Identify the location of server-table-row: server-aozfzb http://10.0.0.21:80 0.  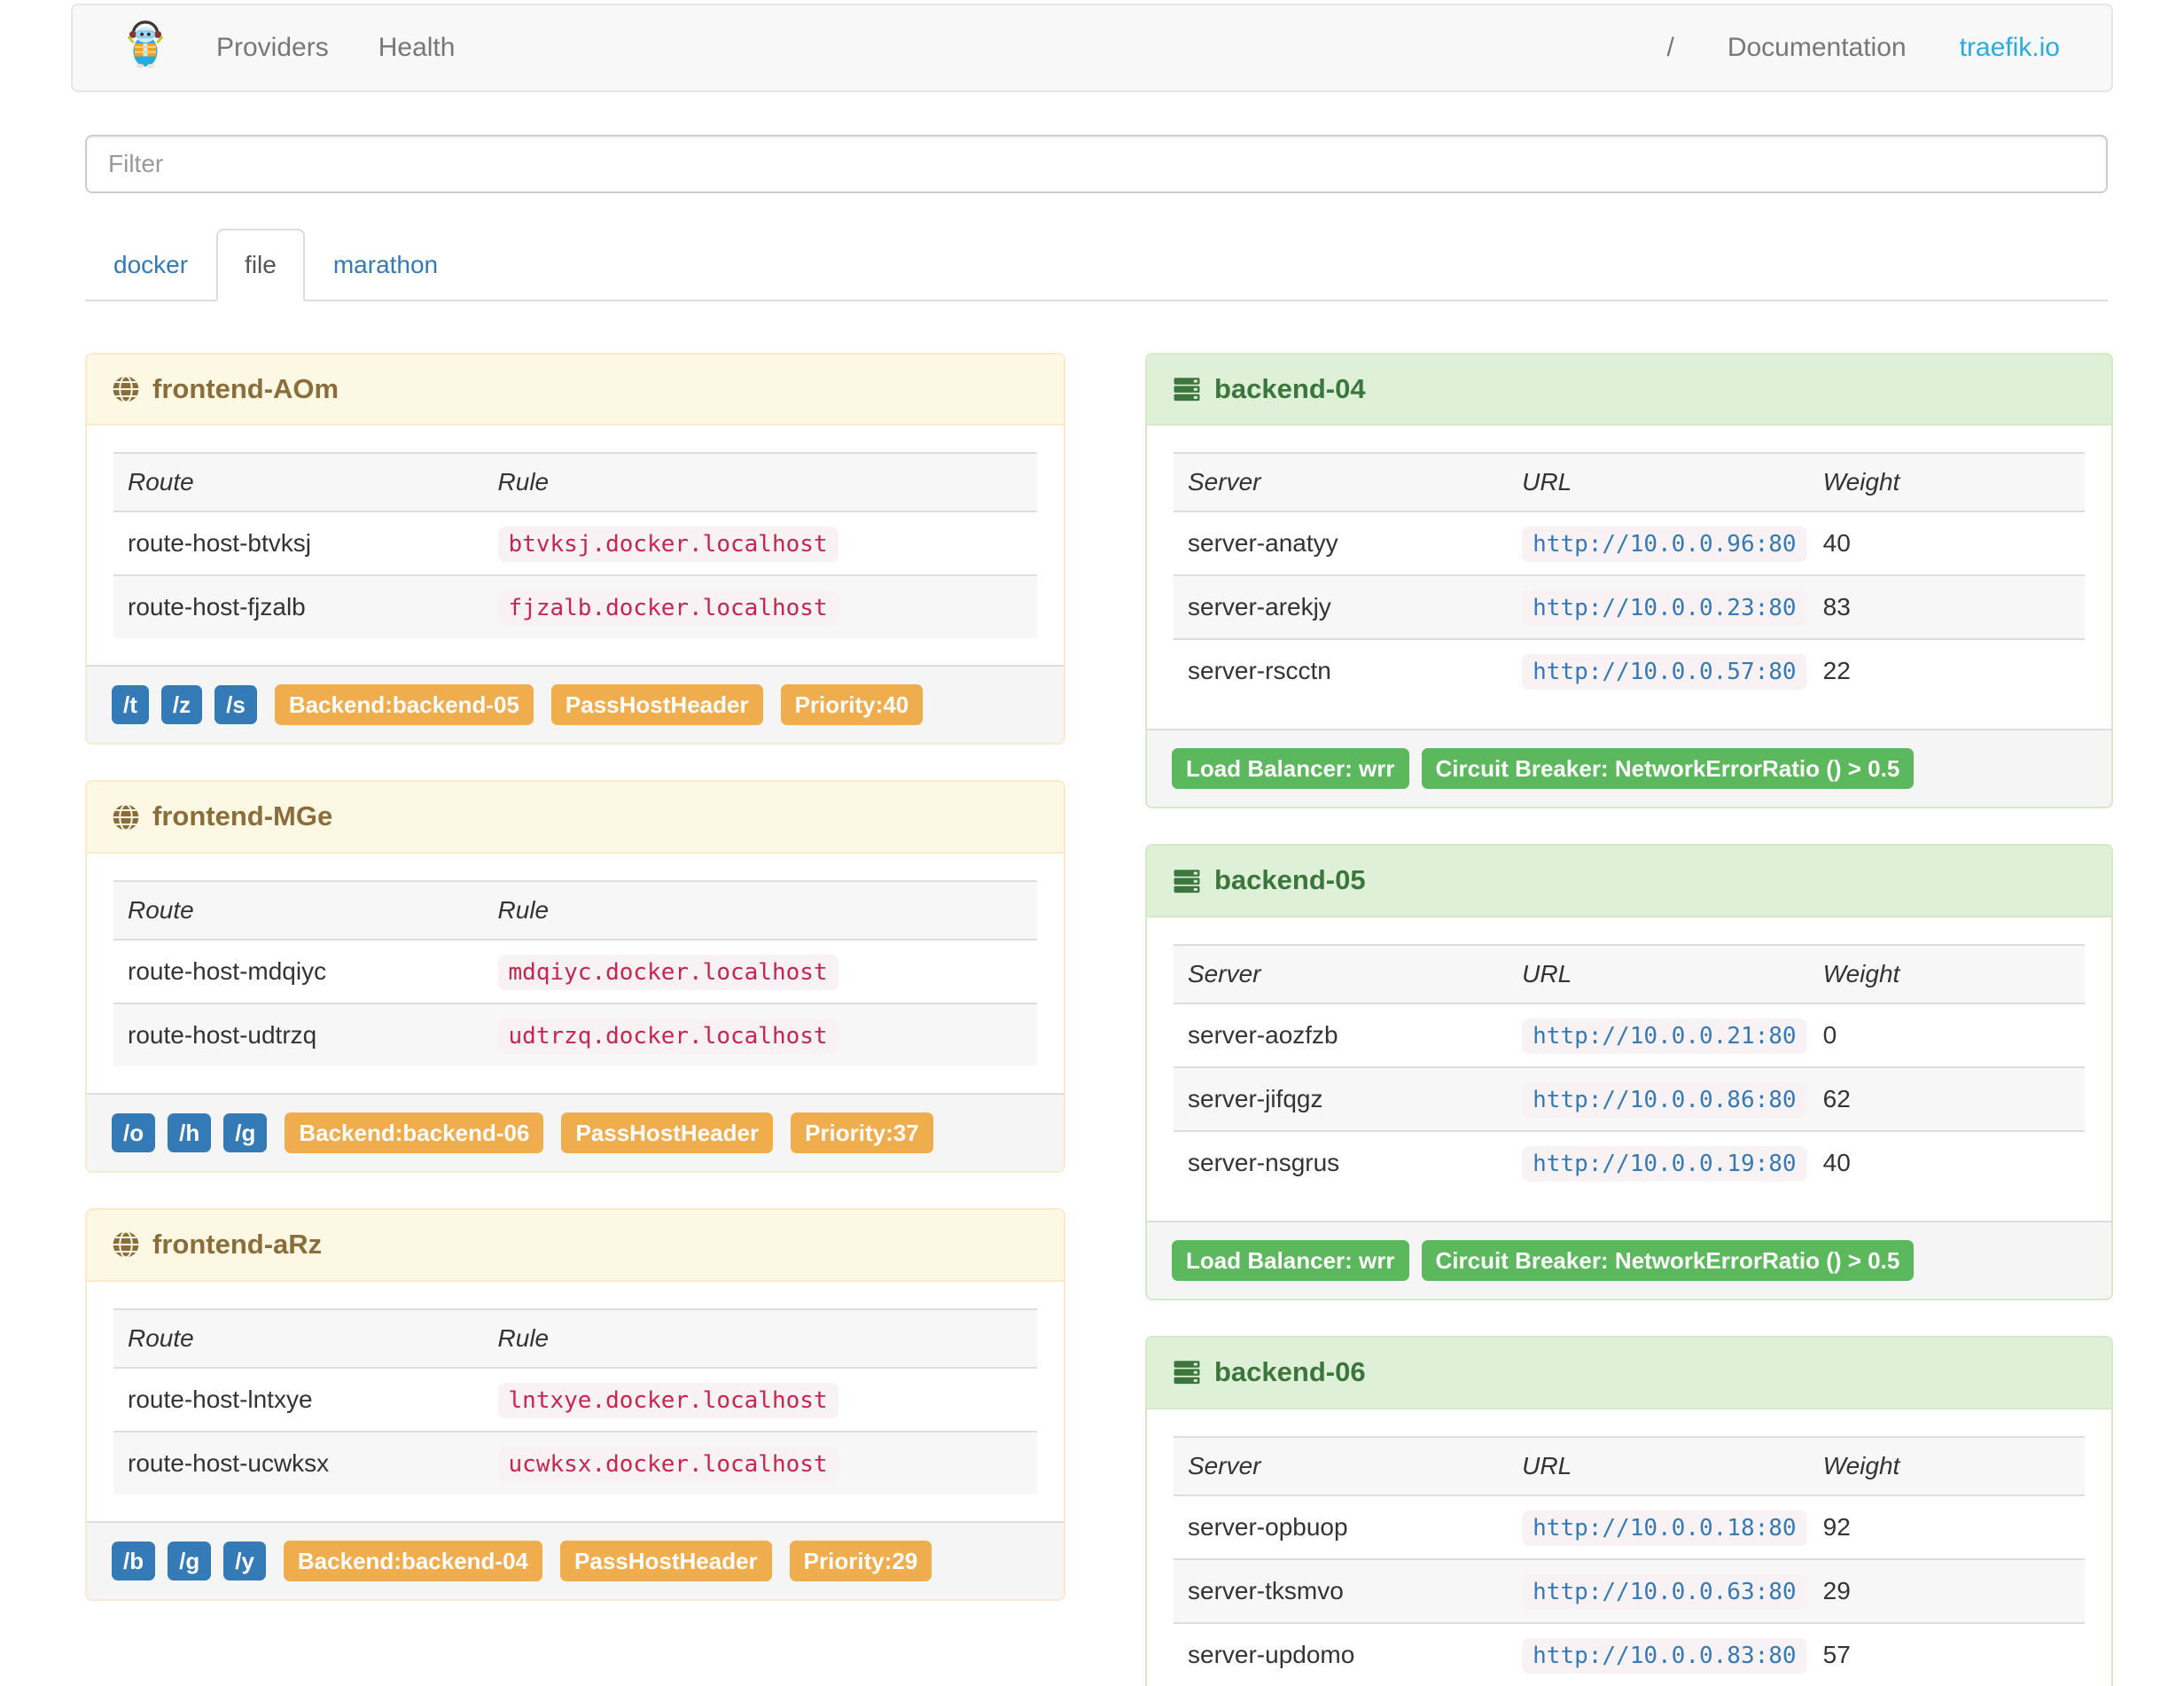
(1629, 1035).